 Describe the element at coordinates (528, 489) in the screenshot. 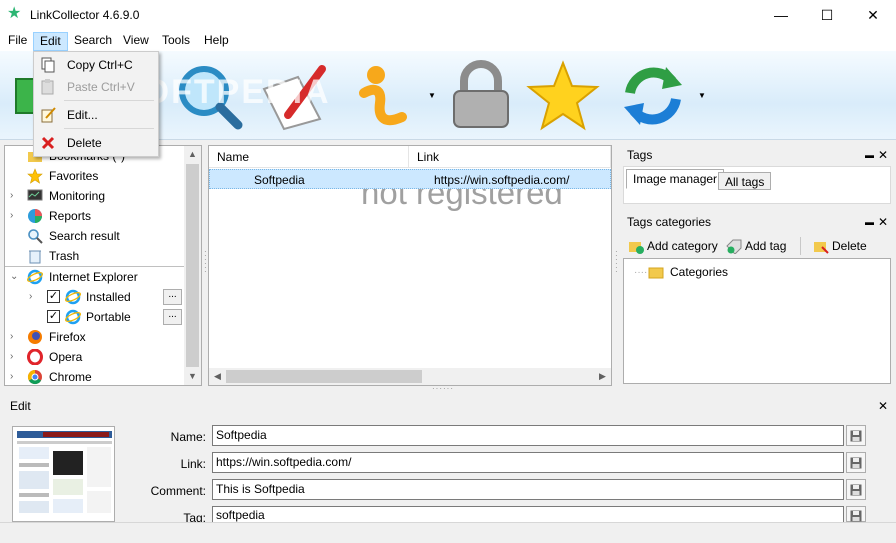

I see `comment-field: This is Softpedia` at that location.